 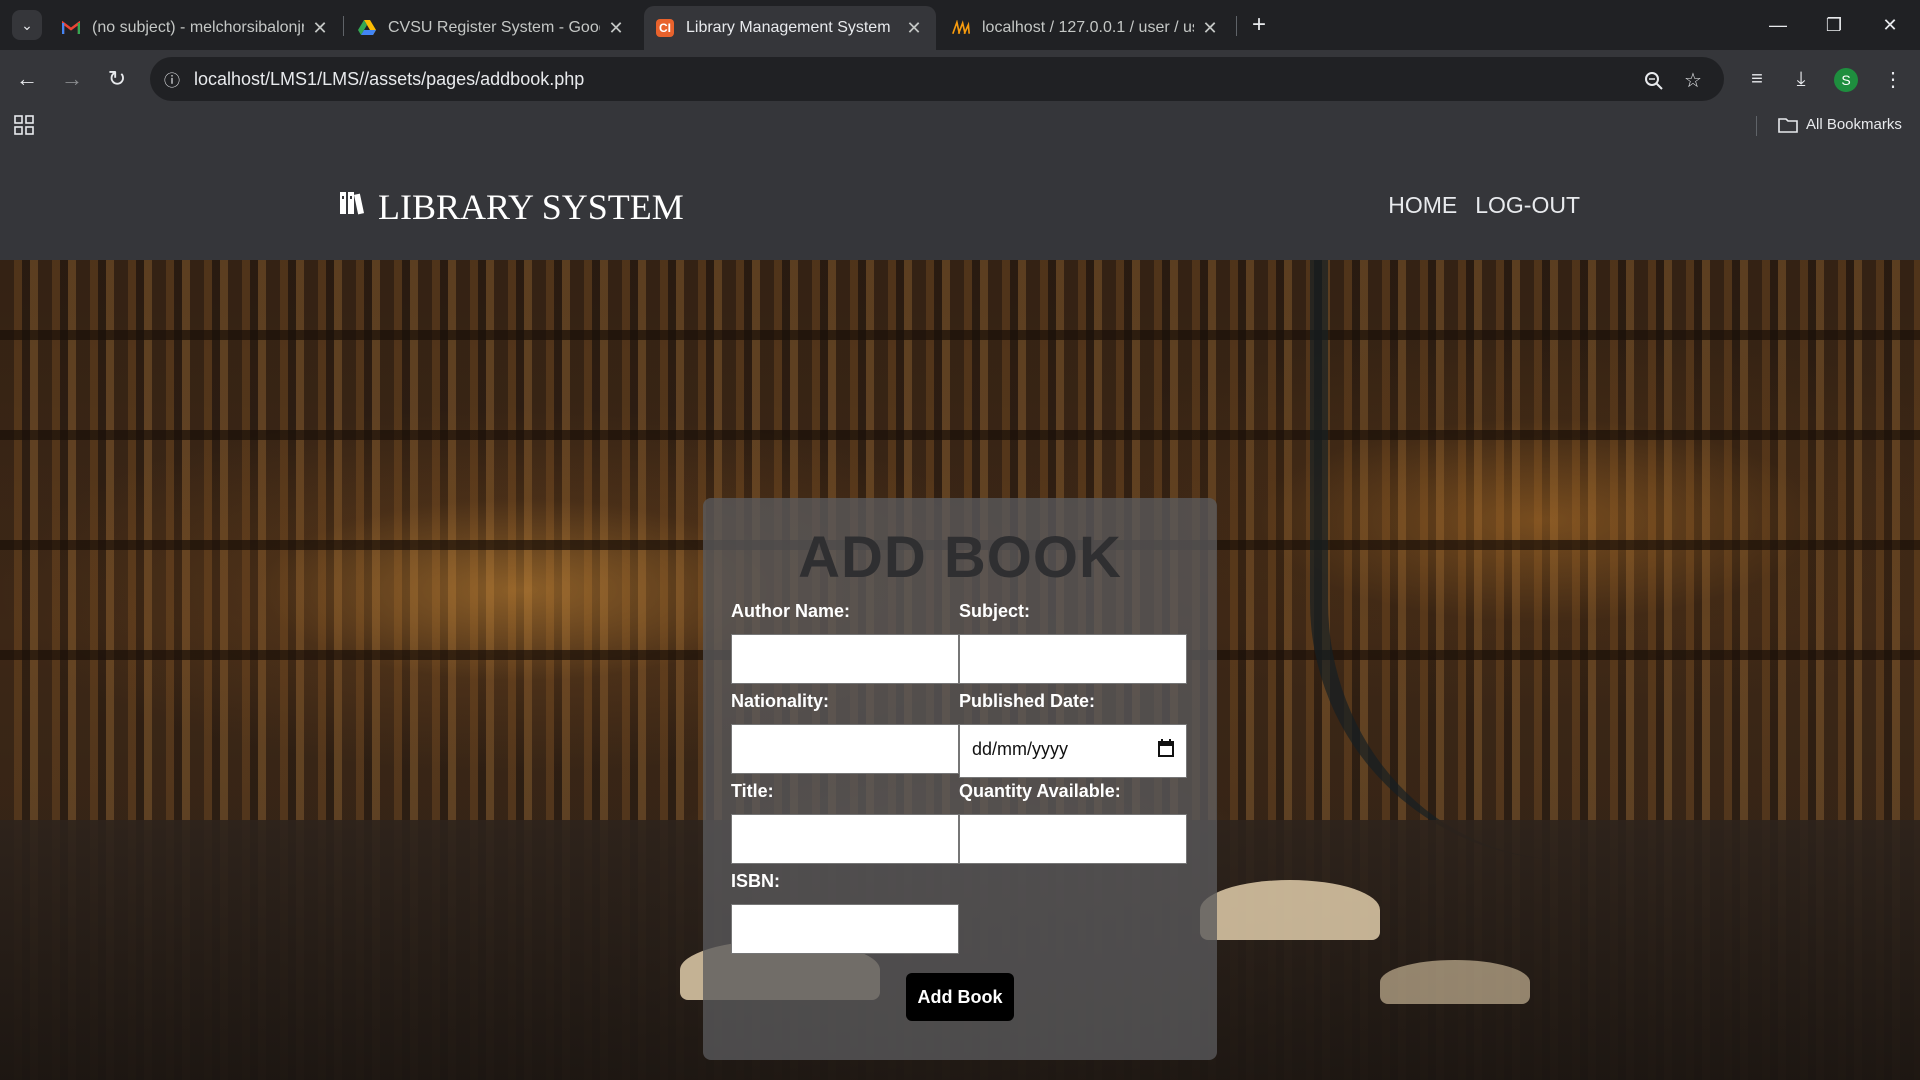 What do you see at coordinates (172, 79) in the screenshot?
I see `site-info-icon: ⓘ` at bounding box center [172, 79].